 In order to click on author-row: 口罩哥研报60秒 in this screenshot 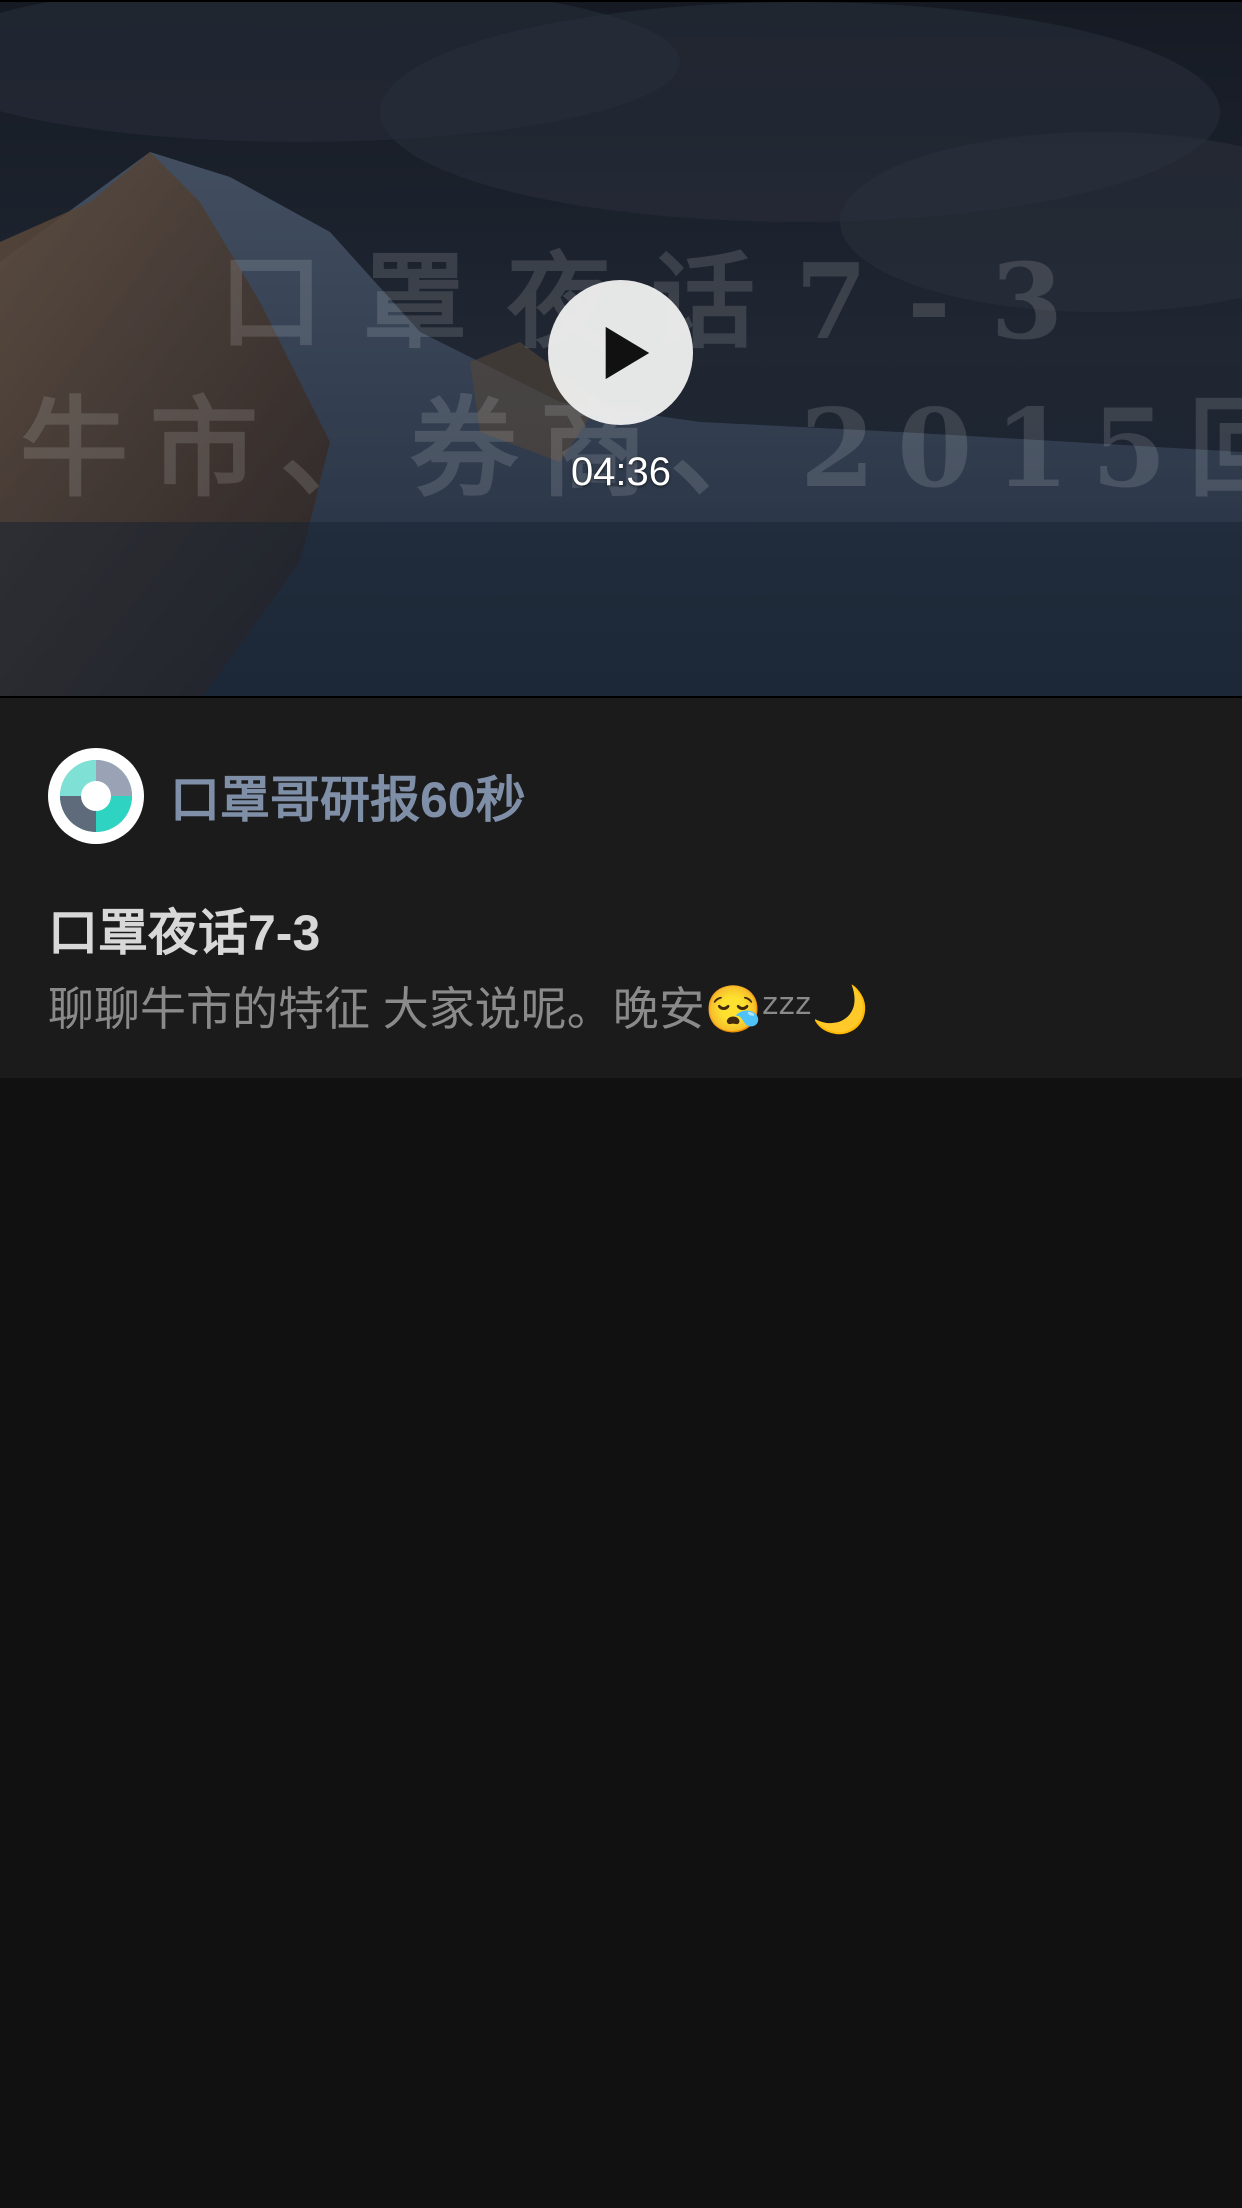, I will do `click(287, 796)`.